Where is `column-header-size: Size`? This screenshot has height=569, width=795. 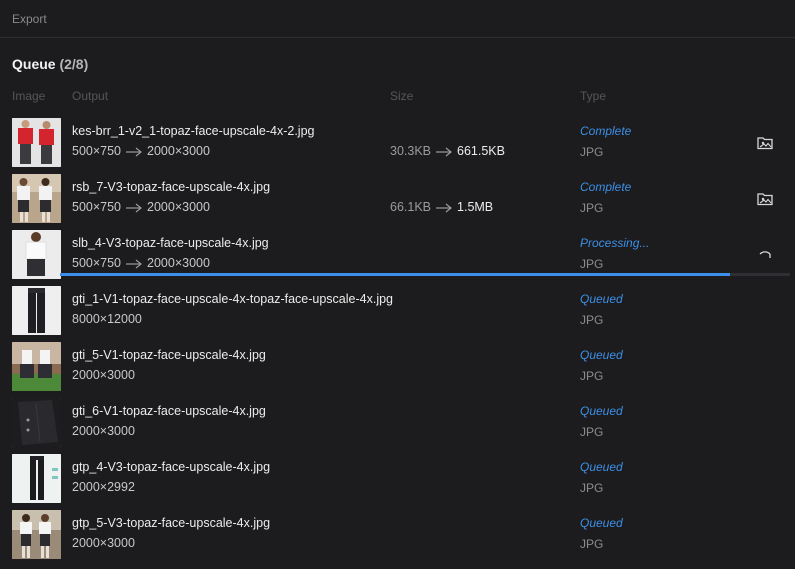 column-header-size: Size is located at coordinates (402, 96).